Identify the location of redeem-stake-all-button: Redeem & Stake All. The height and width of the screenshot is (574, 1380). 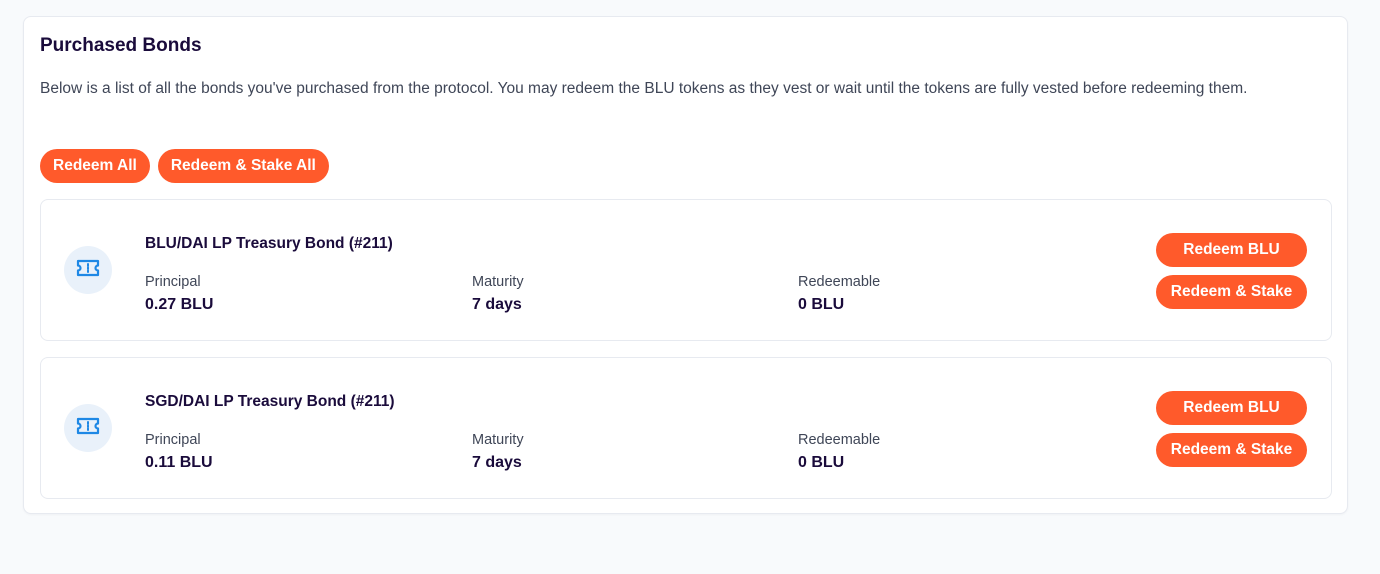
(243, 166).